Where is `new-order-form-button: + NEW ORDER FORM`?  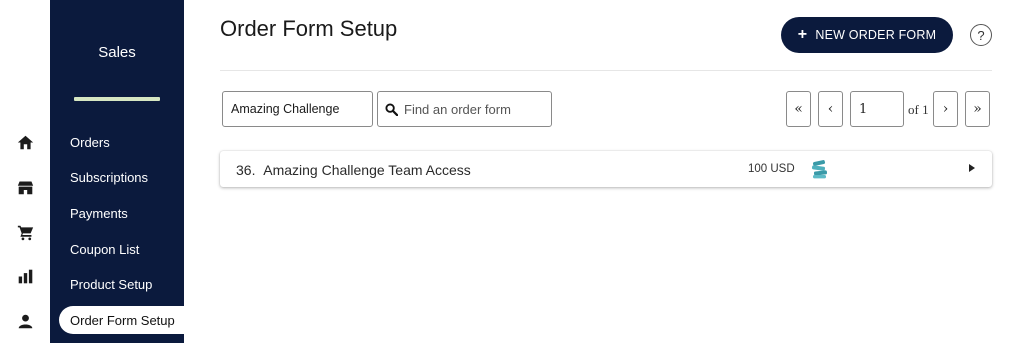 new-order-form-button: + NEW ORDER FORM is located at coordinates (867, 35).